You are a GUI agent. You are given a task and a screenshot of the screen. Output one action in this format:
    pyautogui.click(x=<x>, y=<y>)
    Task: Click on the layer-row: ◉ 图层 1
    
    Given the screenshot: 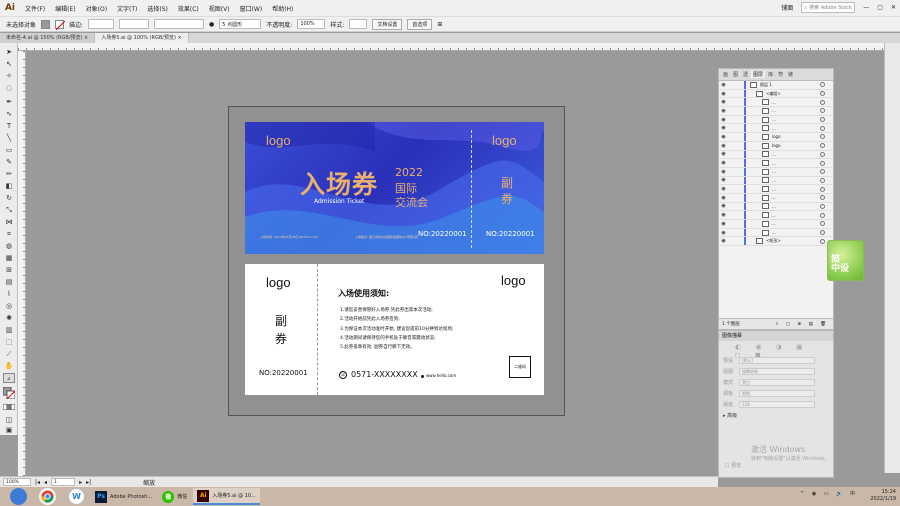 What is the action you would take?
    pyautogui.click(x=776, y=85)
    